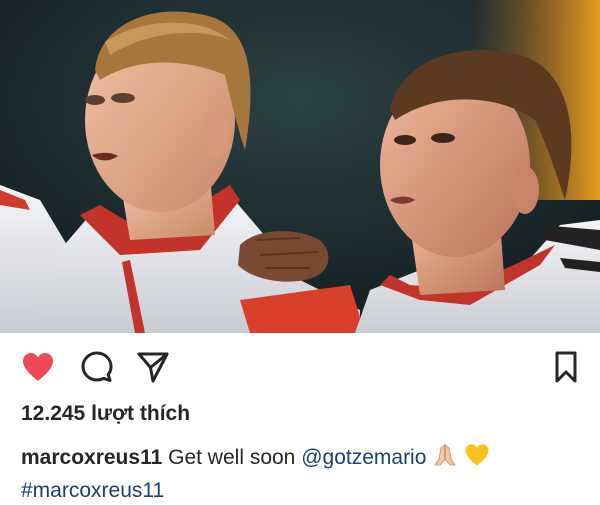 This screenshot has height=505, width=600. Describe the element at coordinates (363, 457) in the screenshot. I see `caption-mention: @gotzemario` at that location.